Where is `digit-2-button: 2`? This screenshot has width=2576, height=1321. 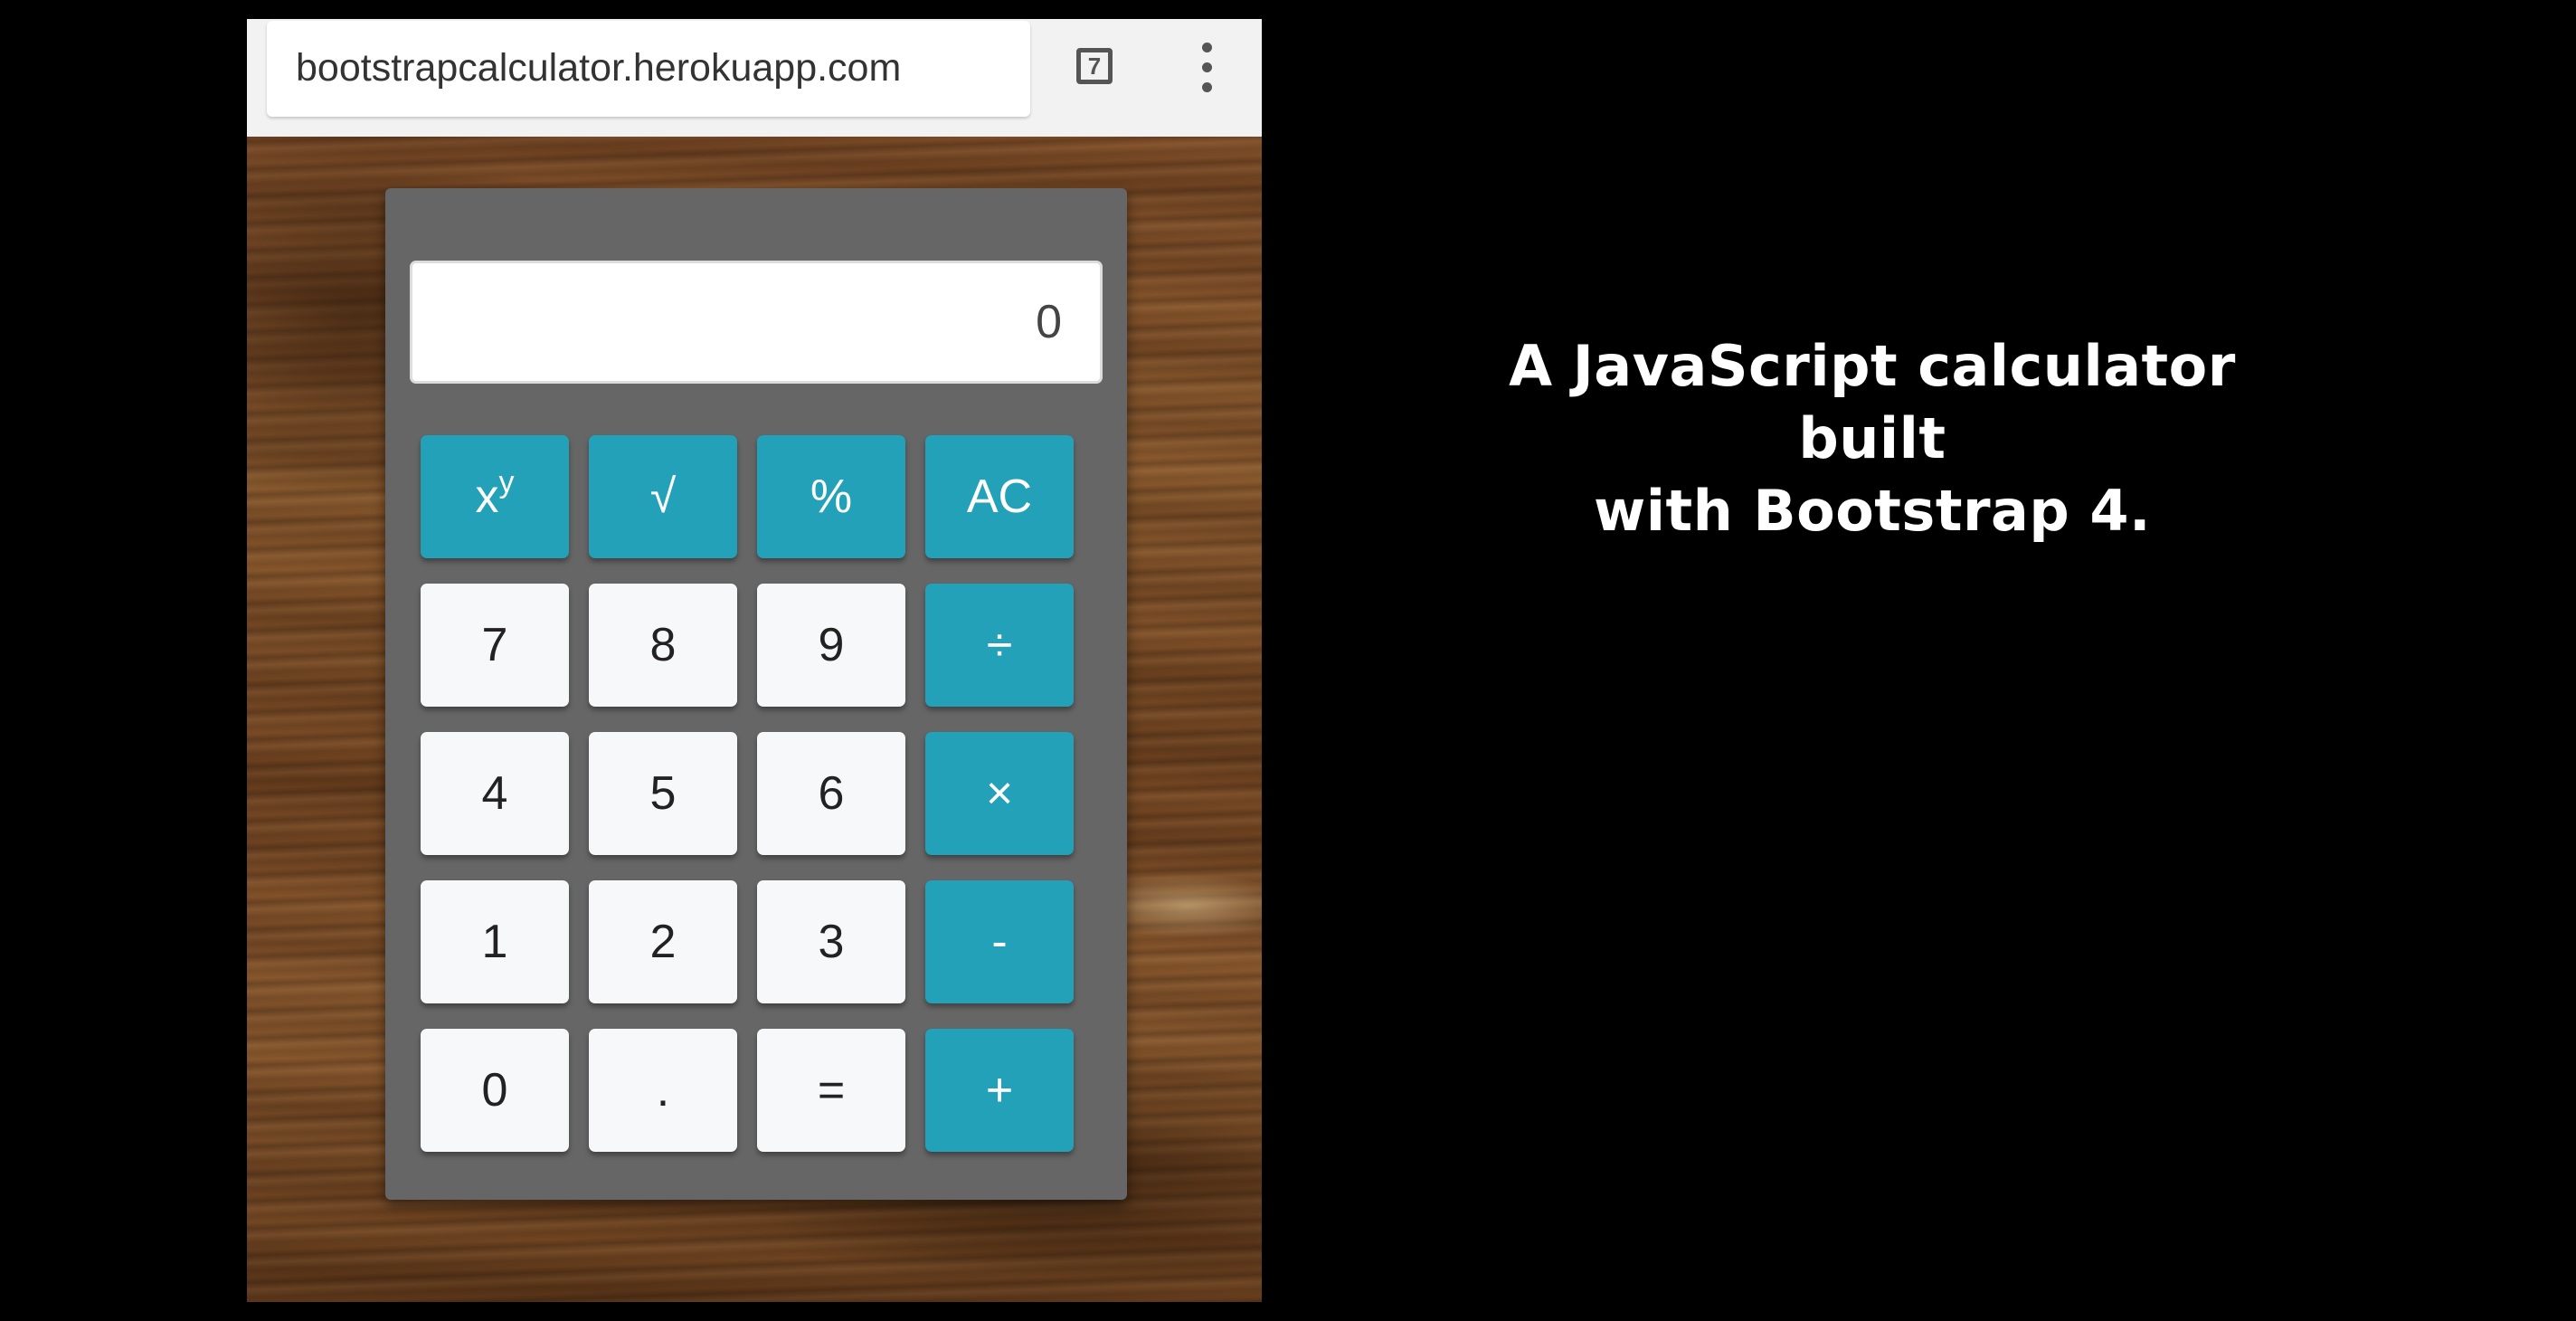
digit-2-button: 2 is located at coordinates (663, 941).